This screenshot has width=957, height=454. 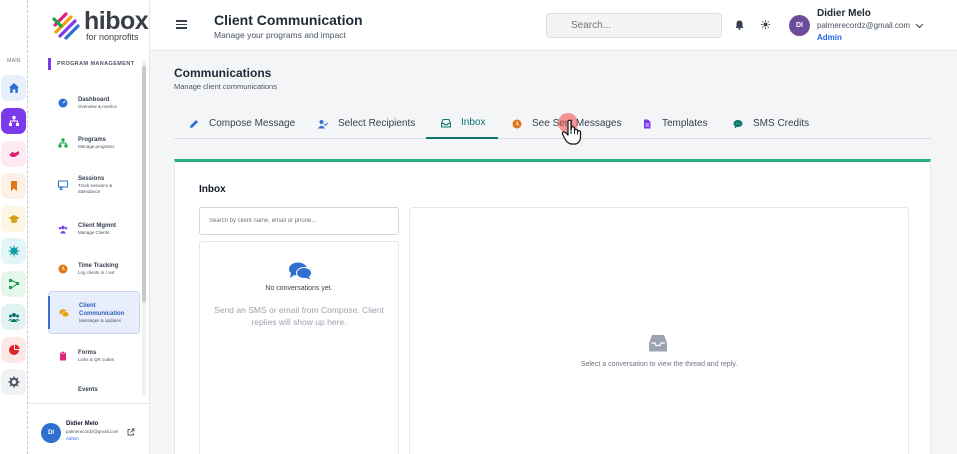 I want to click on sidebar-item-programs: Programs Manage programs, so click(x=94, y=143).